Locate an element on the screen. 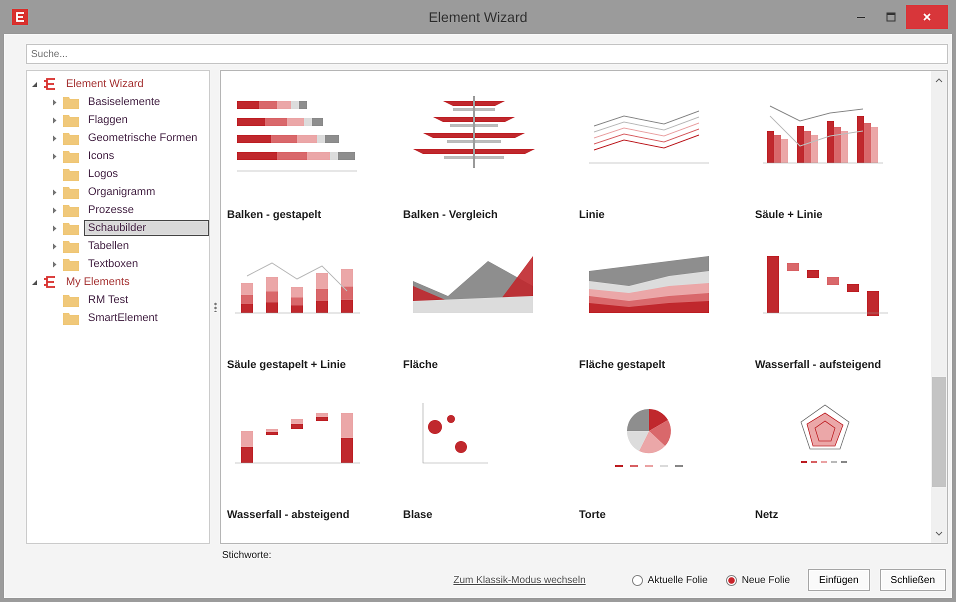  scroll-up-icon is located at coordinates (939, 80).